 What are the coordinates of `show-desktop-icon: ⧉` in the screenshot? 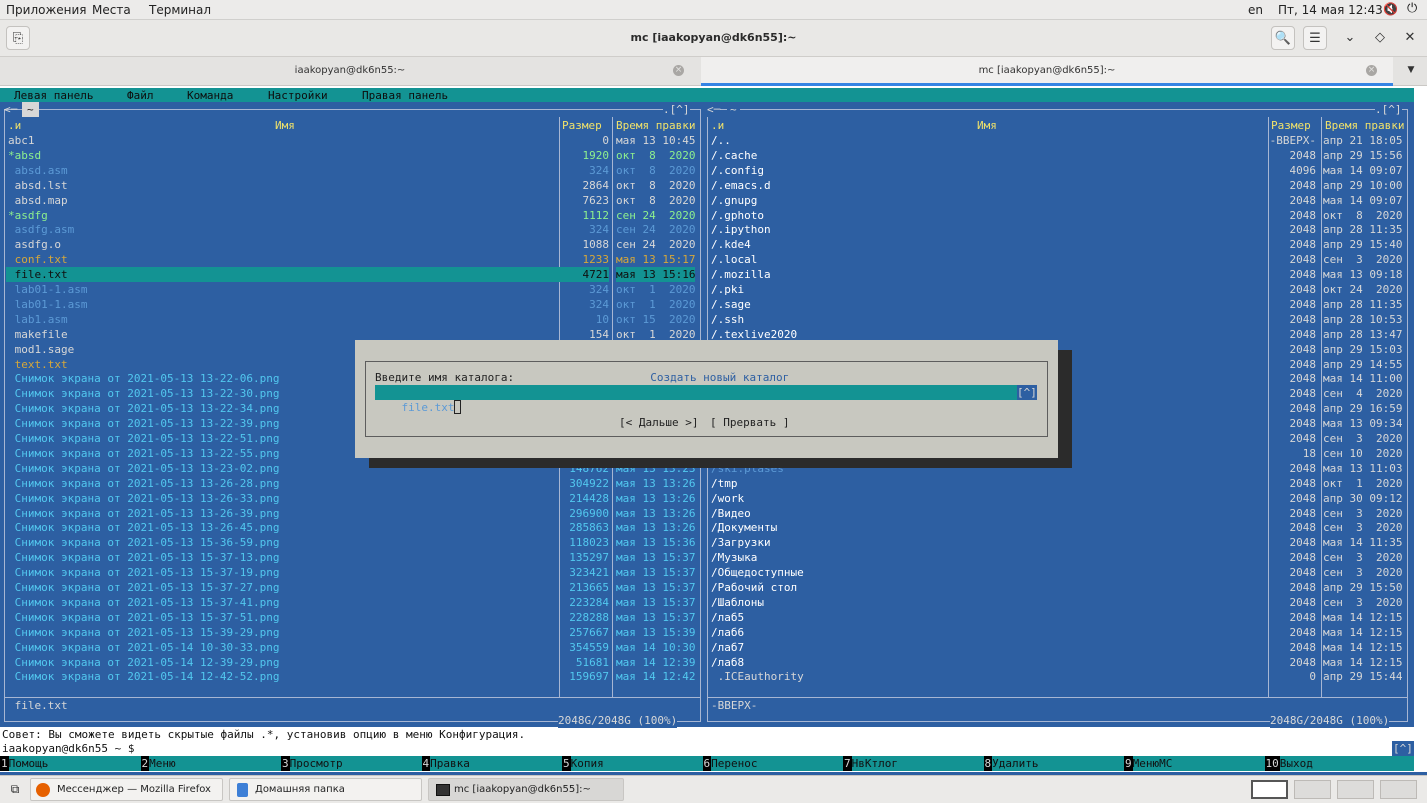 It's located at (15, 790).